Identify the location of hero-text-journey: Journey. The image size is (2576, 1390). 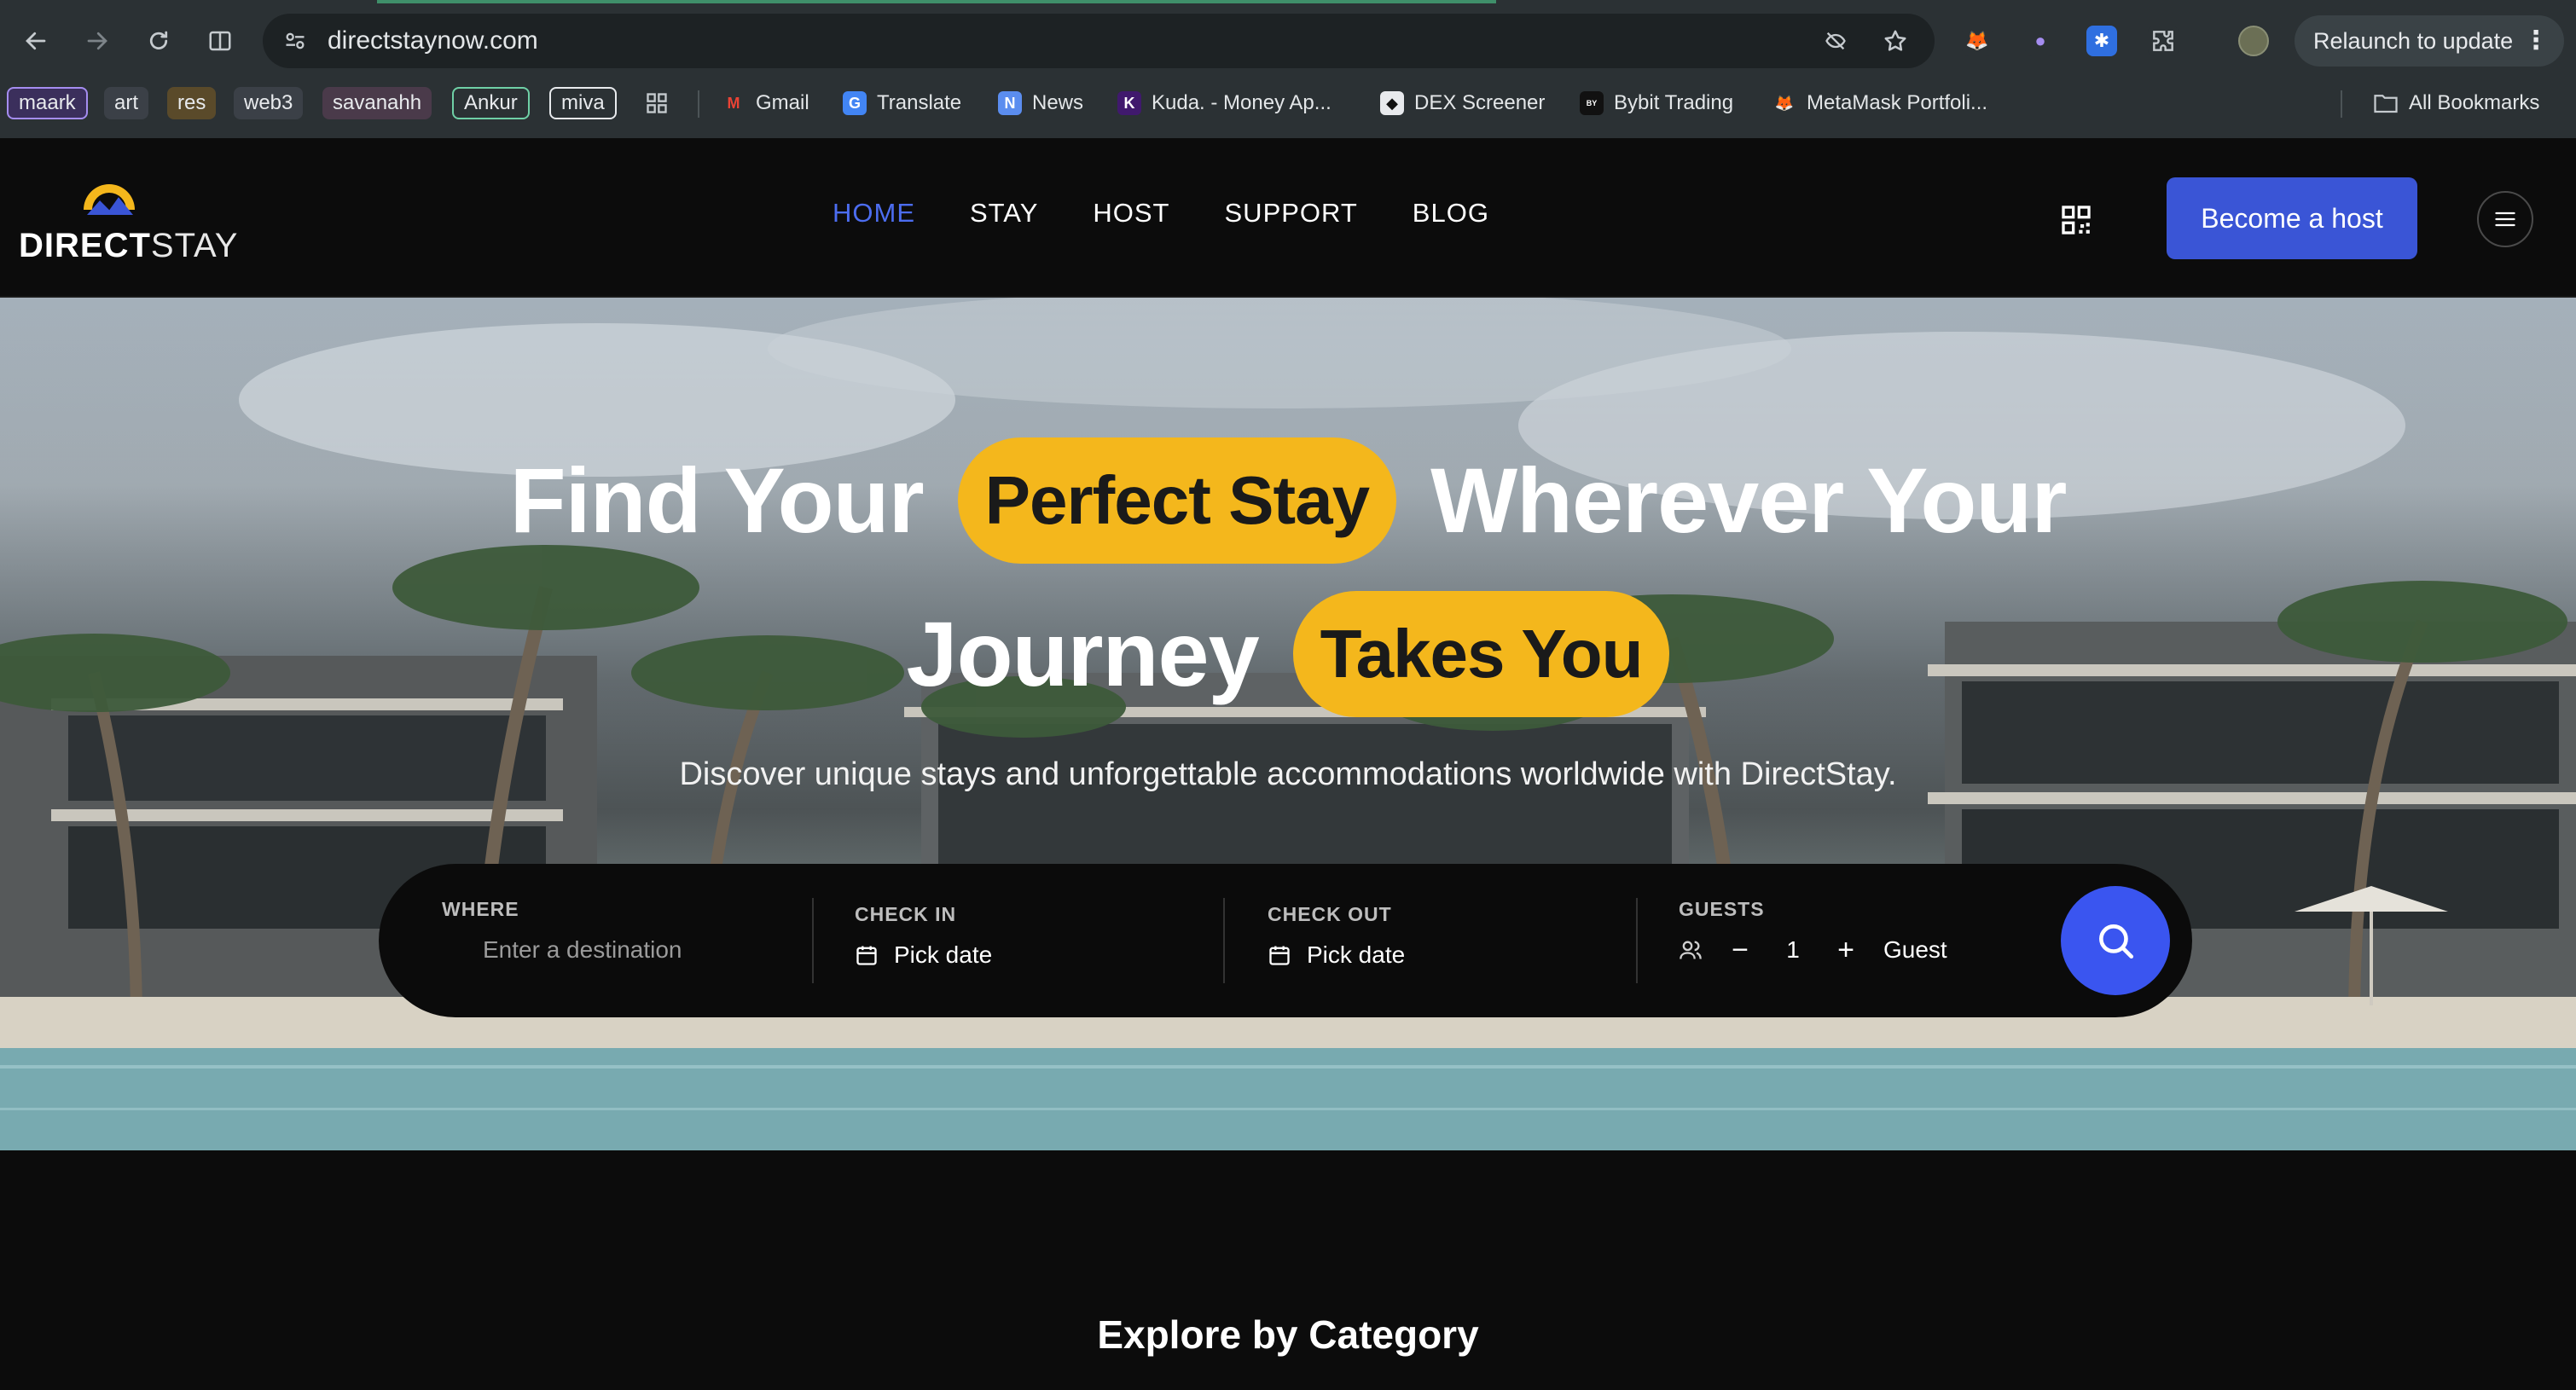
(1083, 653).